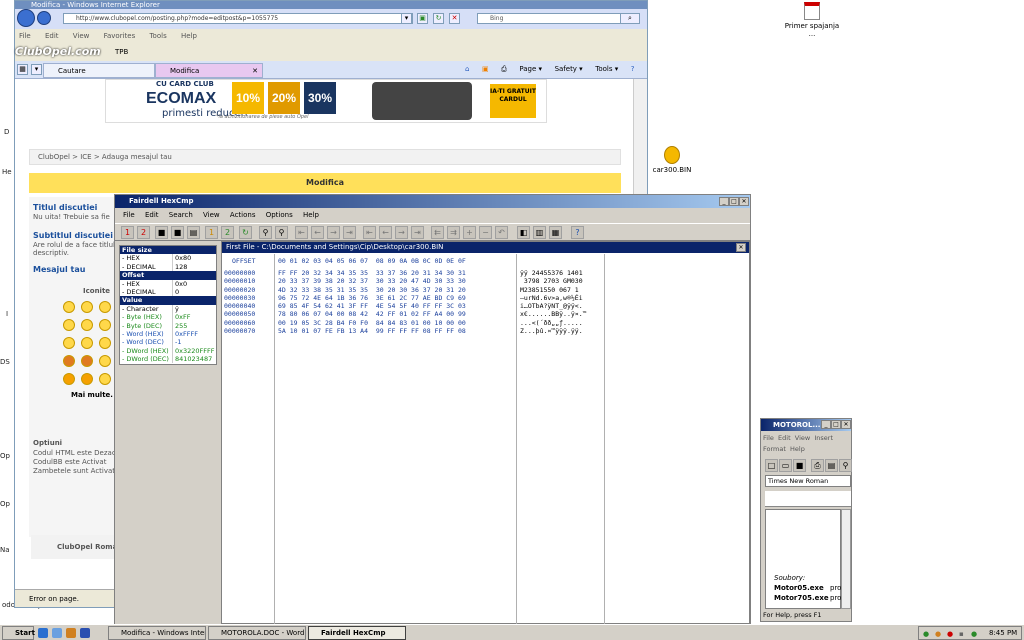 This screenshot has height=640, width=1024. What do you see at coordinates (562, 290) in the screenshot?
I see `ascii-row: M23851550 067 1` at bounding box center [562, 290].